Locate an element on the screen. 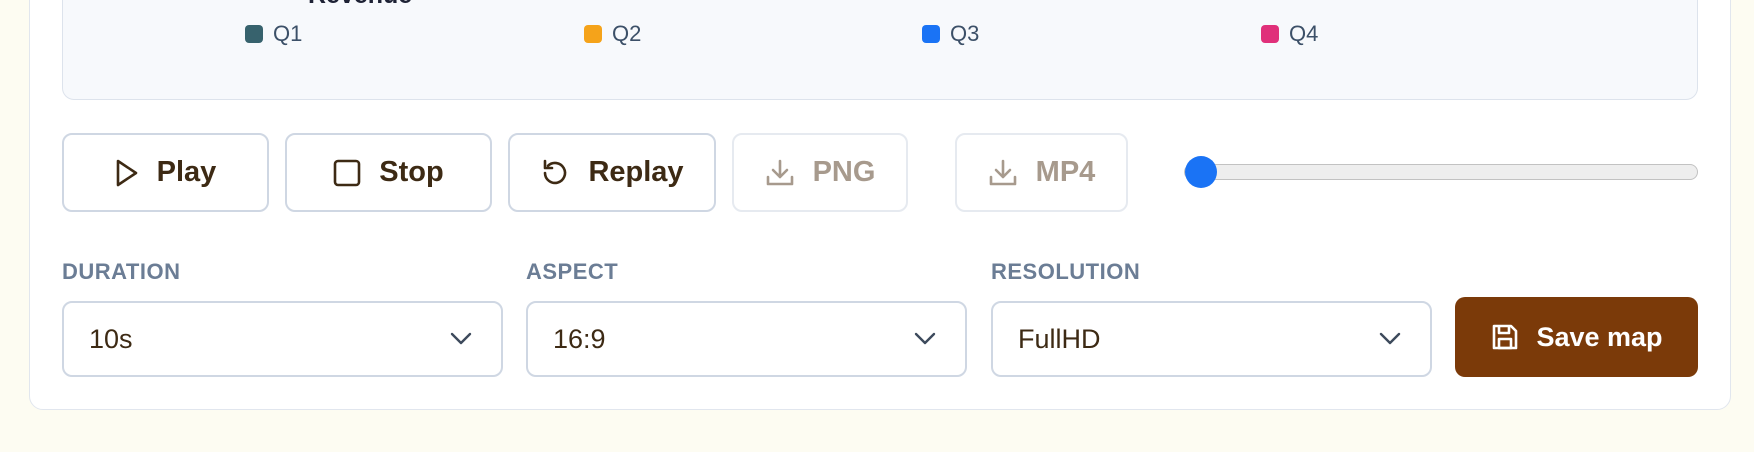 The height and width of the screenshot is (452, 1754). timeline-slider is located at coordinates (1441, 172).